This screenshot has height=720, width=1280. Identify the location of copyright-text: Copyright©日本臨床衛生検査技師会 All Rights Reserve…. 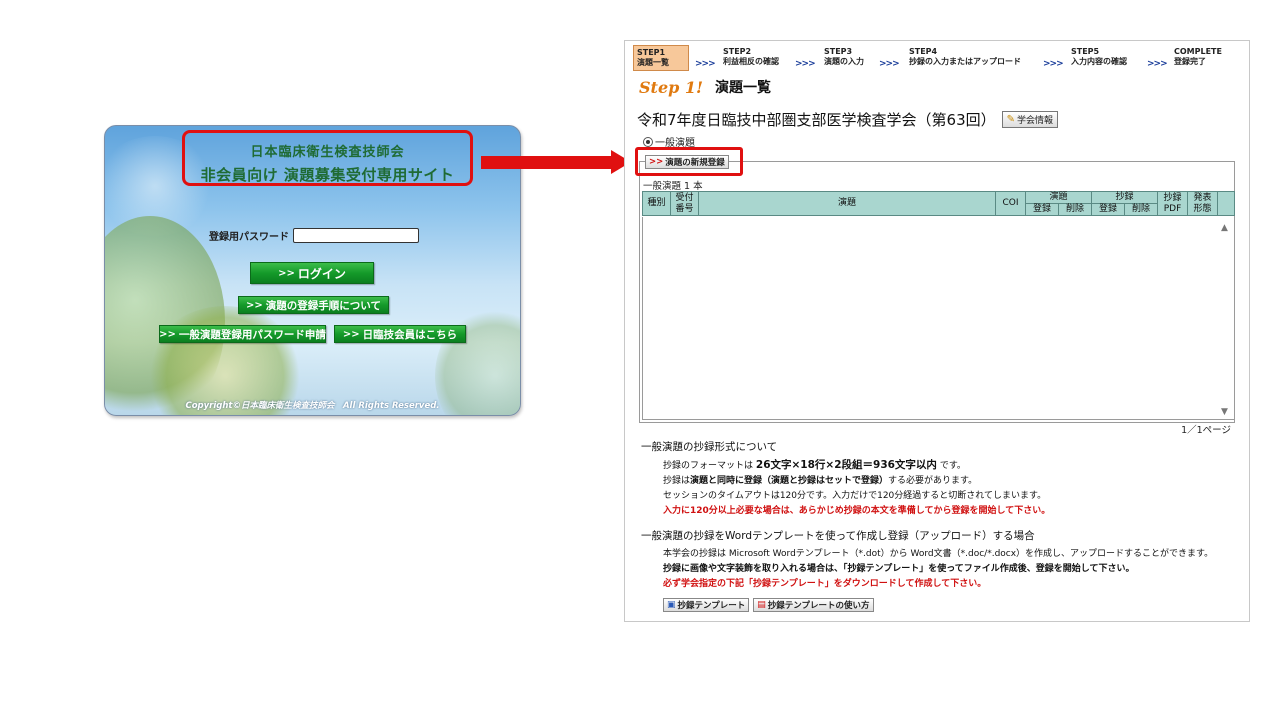
(312, 406).